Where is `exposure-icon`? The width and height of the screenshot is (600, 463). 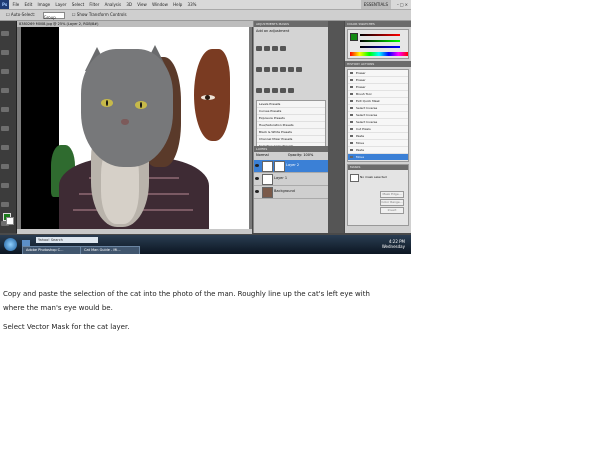
exposure-icon is located at coordinates (283, 48).